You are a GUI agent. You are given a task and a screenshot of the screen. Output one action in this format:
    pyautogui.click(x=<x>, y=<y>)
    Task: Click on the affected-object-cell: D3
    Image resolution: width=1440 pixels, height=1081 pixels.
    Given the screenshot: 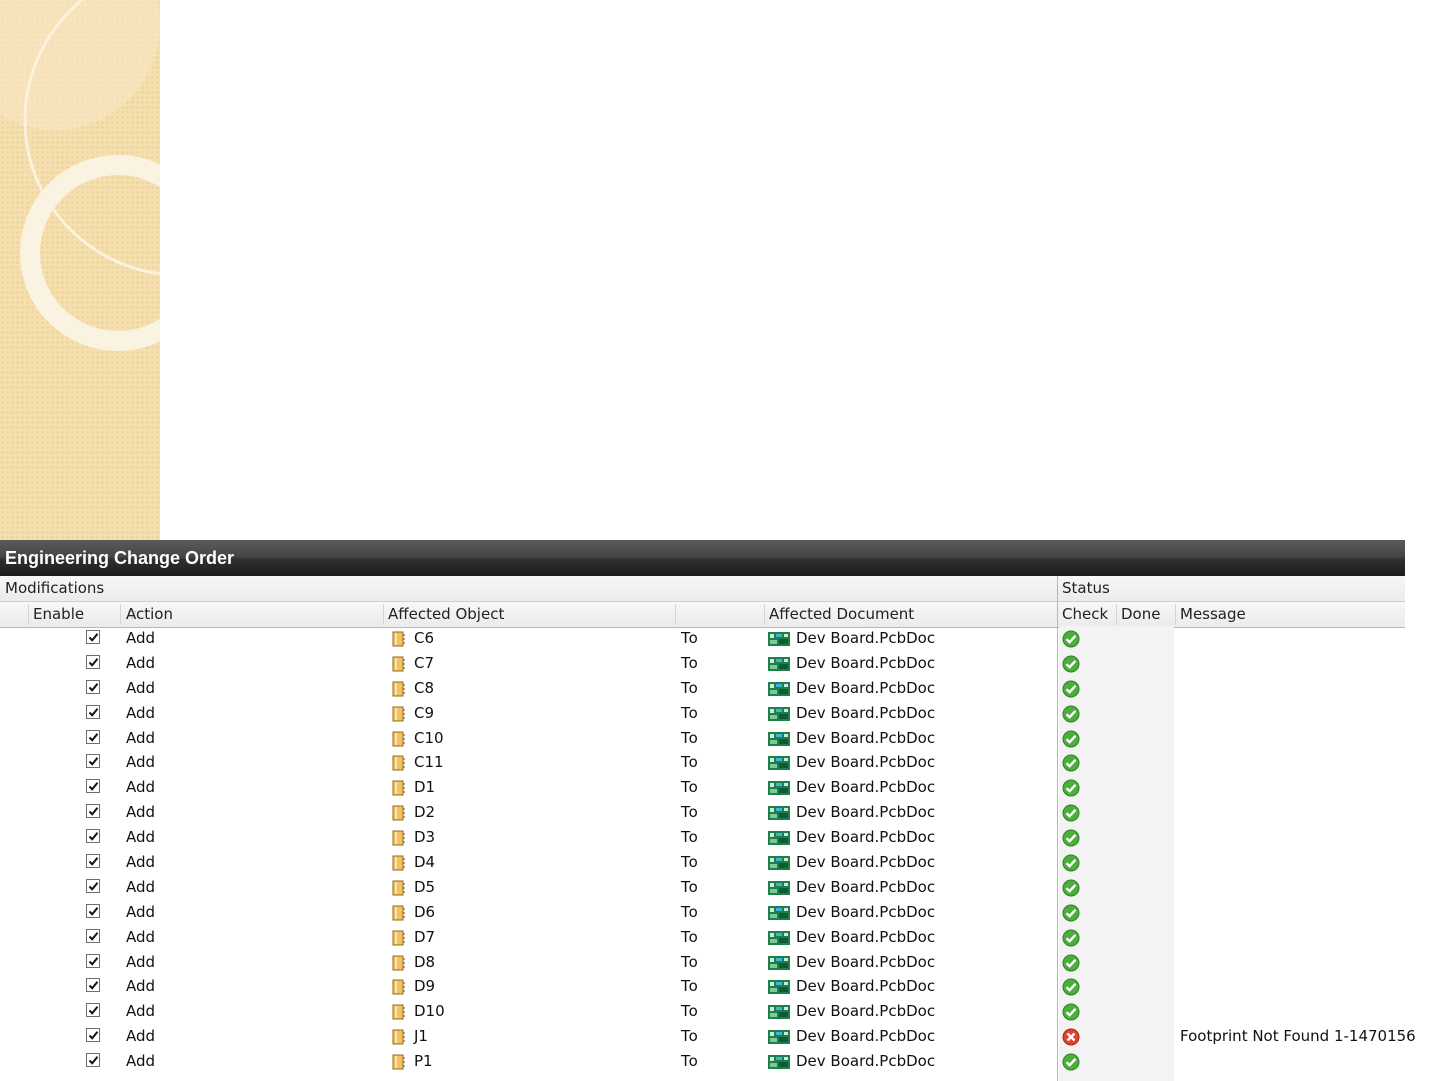 What is the action you would take?
    pyautogui.click(x=425, y=837)
    